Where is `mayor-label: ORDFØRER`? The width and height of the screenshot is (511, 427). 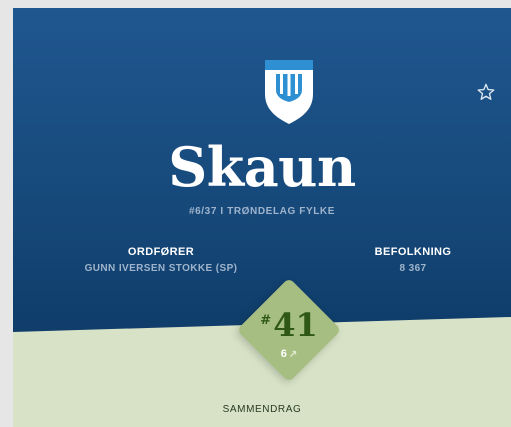
mayor-label: ORDFØRER is located at coordinates (161, 252).